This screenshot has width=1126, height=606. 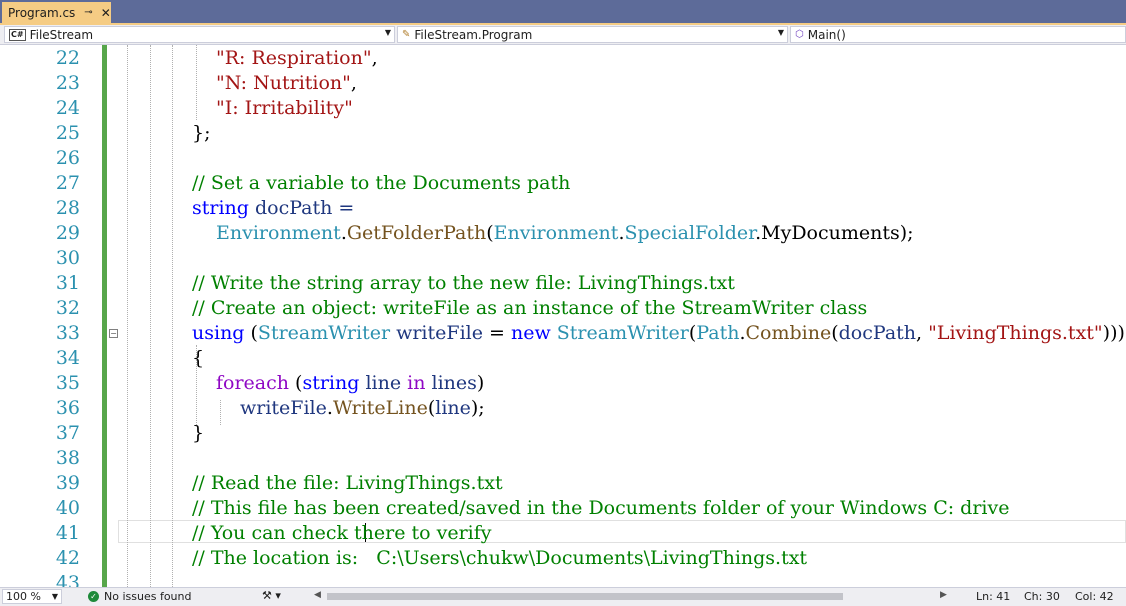 I want to click on punctuation: ))), so click(x=1113, y=333).